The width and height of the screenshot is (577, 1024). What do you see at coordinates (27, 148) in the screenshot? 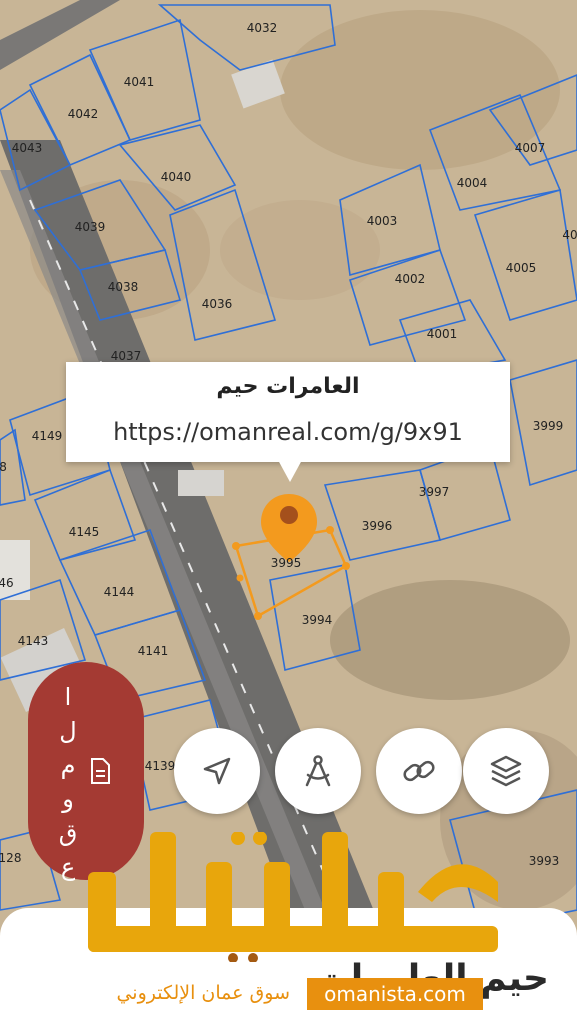
I see `parcel-label: 4043` at bounding box center [27, 148].